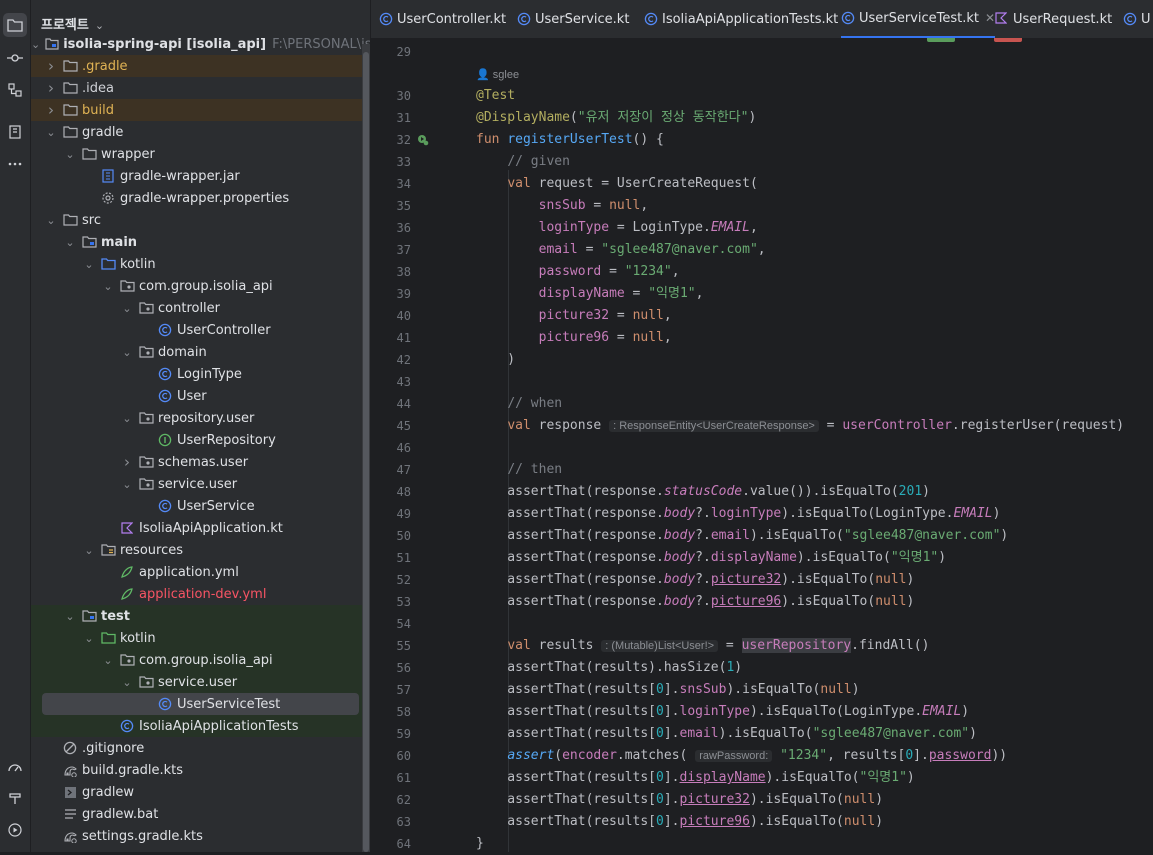 Image resolution: width=1153 pixels, height=855 pixels. I want to click on tab-userrequest-kt: UserRequest.kt, so click(1053, 19).